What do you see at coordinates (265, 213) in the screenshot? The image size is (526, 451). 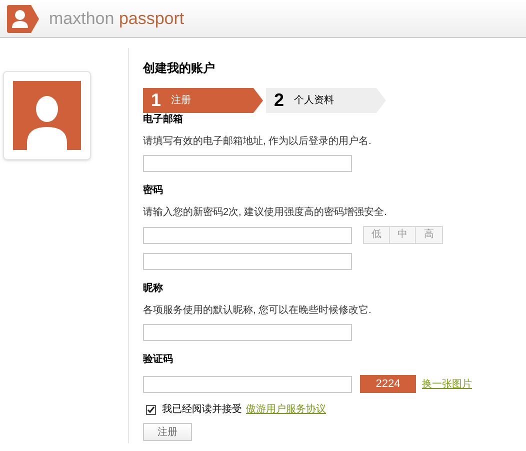 I see `field-hint: 请输入您的新密码2次, 建议使用强度高的密码增强安全.` at bounding box center [265, 213].